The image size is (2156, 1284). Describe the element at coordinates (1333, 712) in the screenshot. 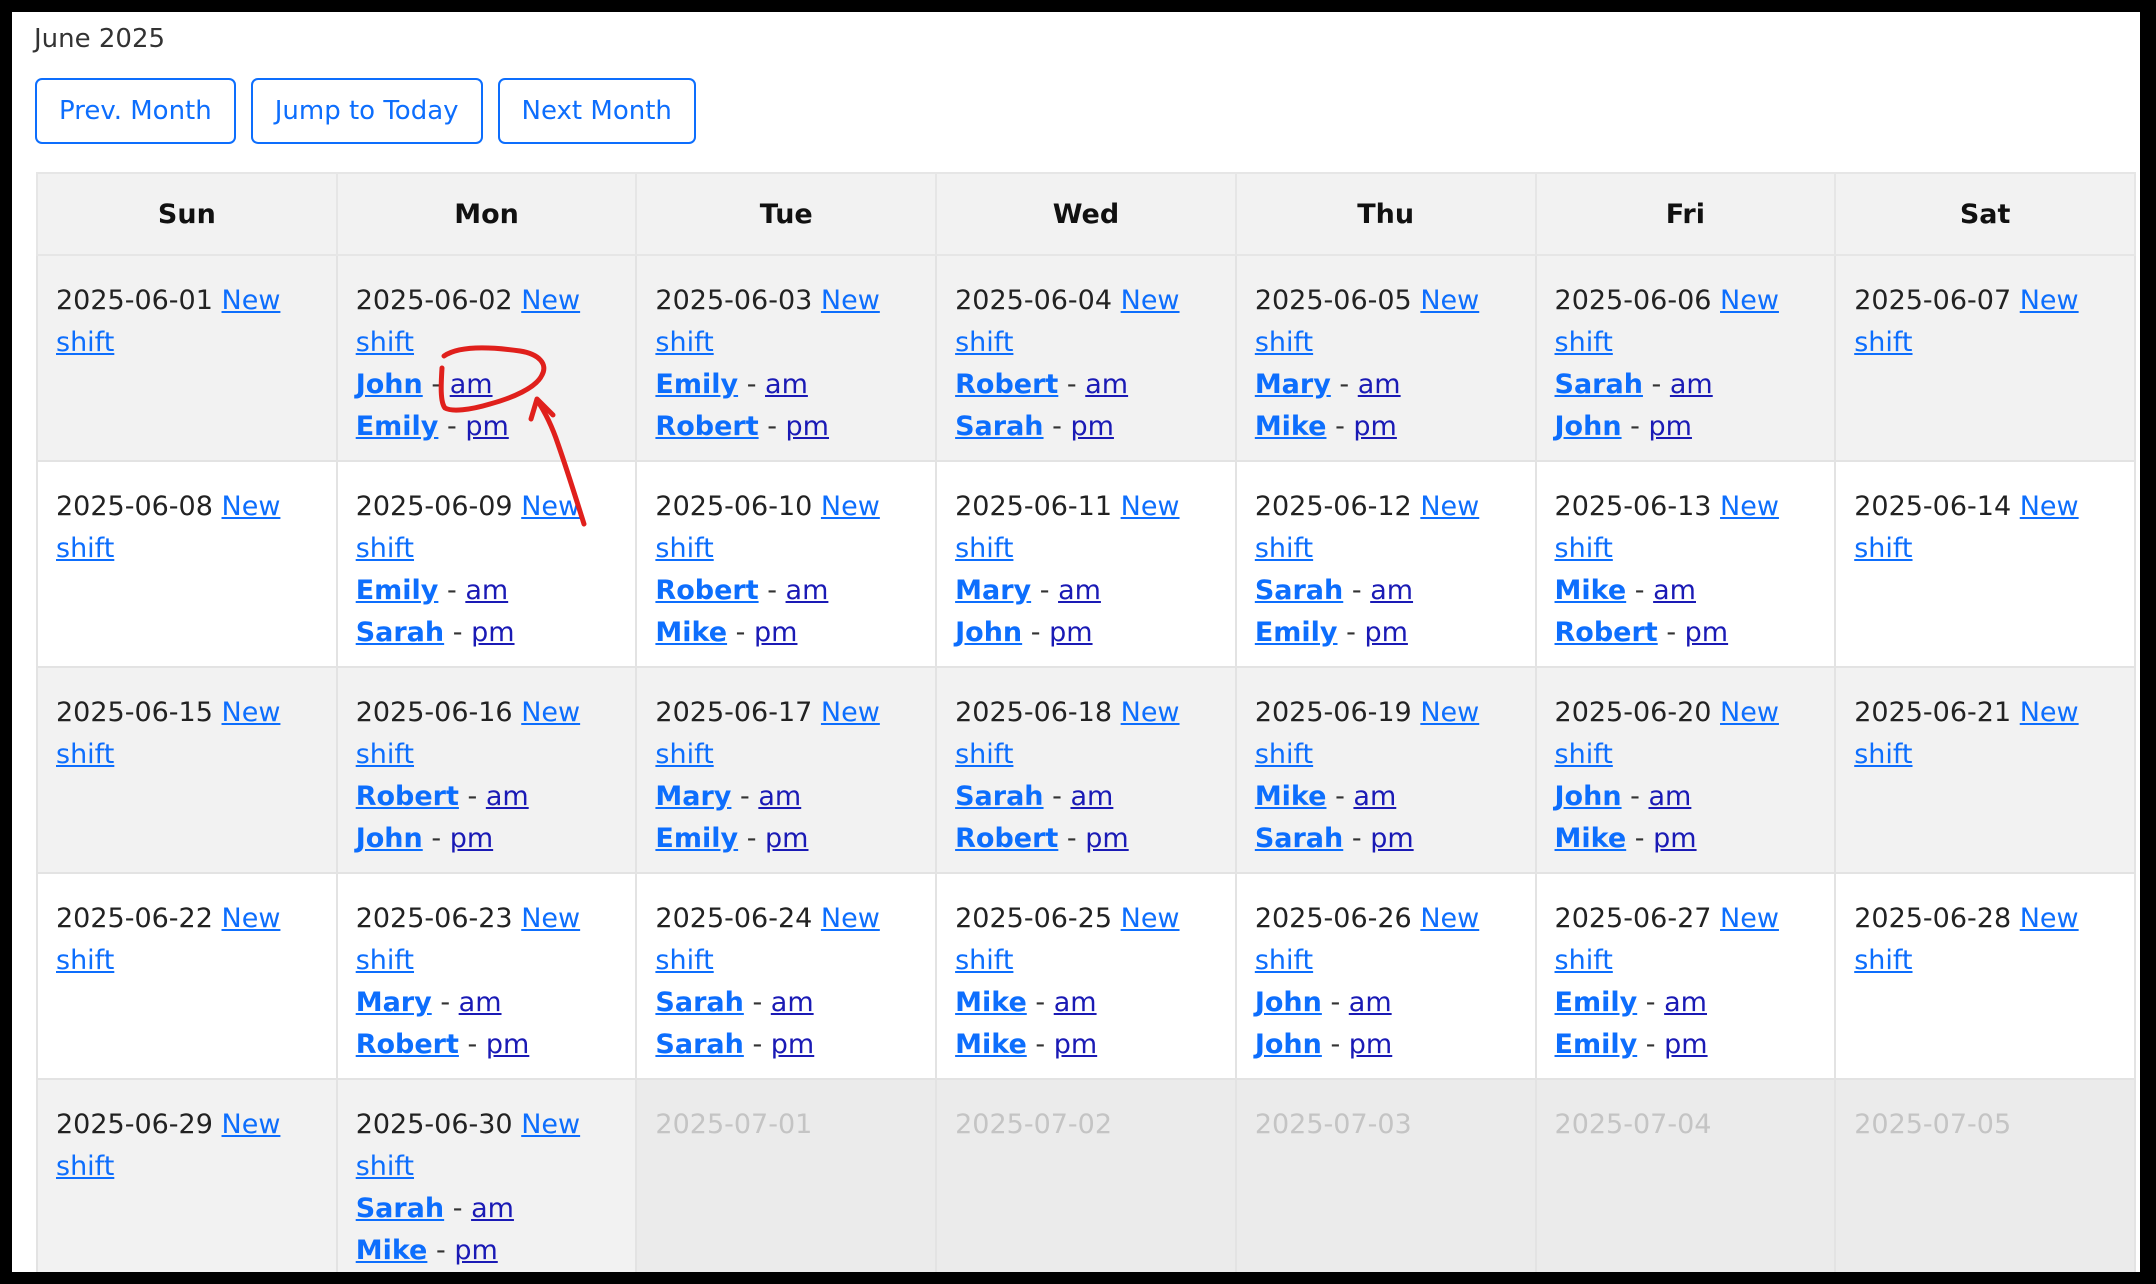

I see `day-date: 2025-06-19` at that location.